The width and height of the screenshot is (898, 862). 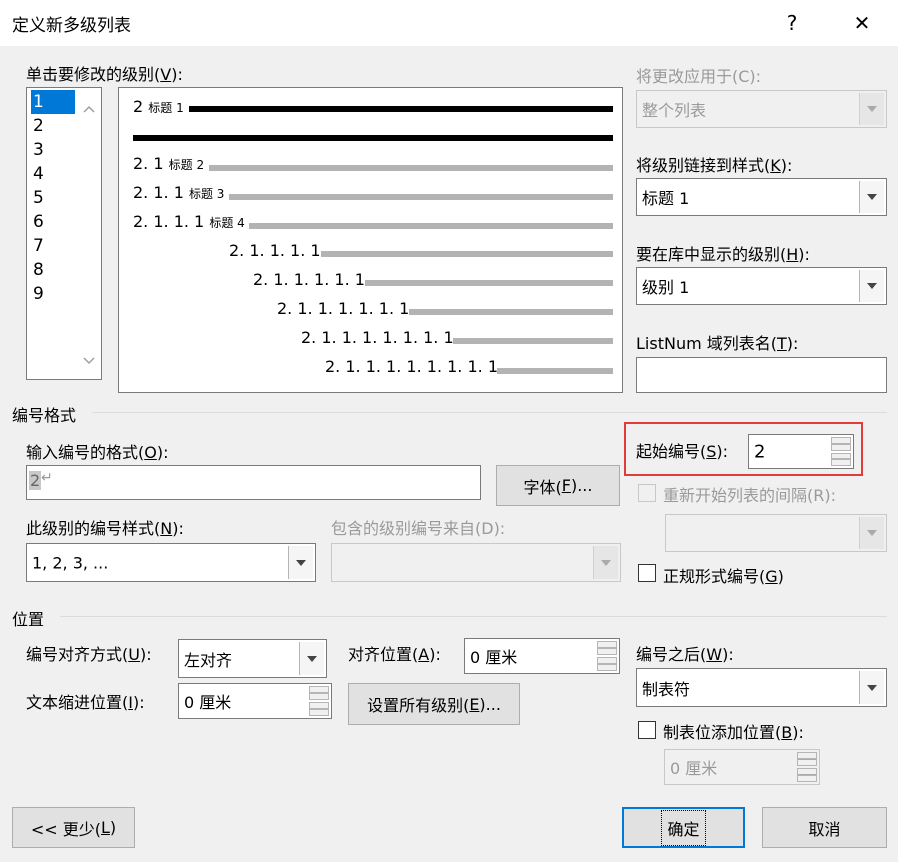 I want to click on number-format-group-label: 编号格式, so click(x=44, y=415).